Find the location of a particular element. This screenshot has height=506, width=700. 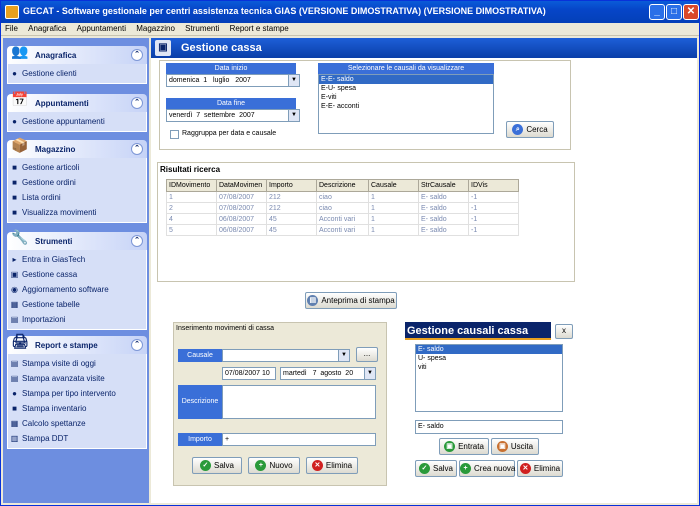

sidebar-item-stampa-ddt: ▥ Stampa DDT is located at coordinates (77, 438).